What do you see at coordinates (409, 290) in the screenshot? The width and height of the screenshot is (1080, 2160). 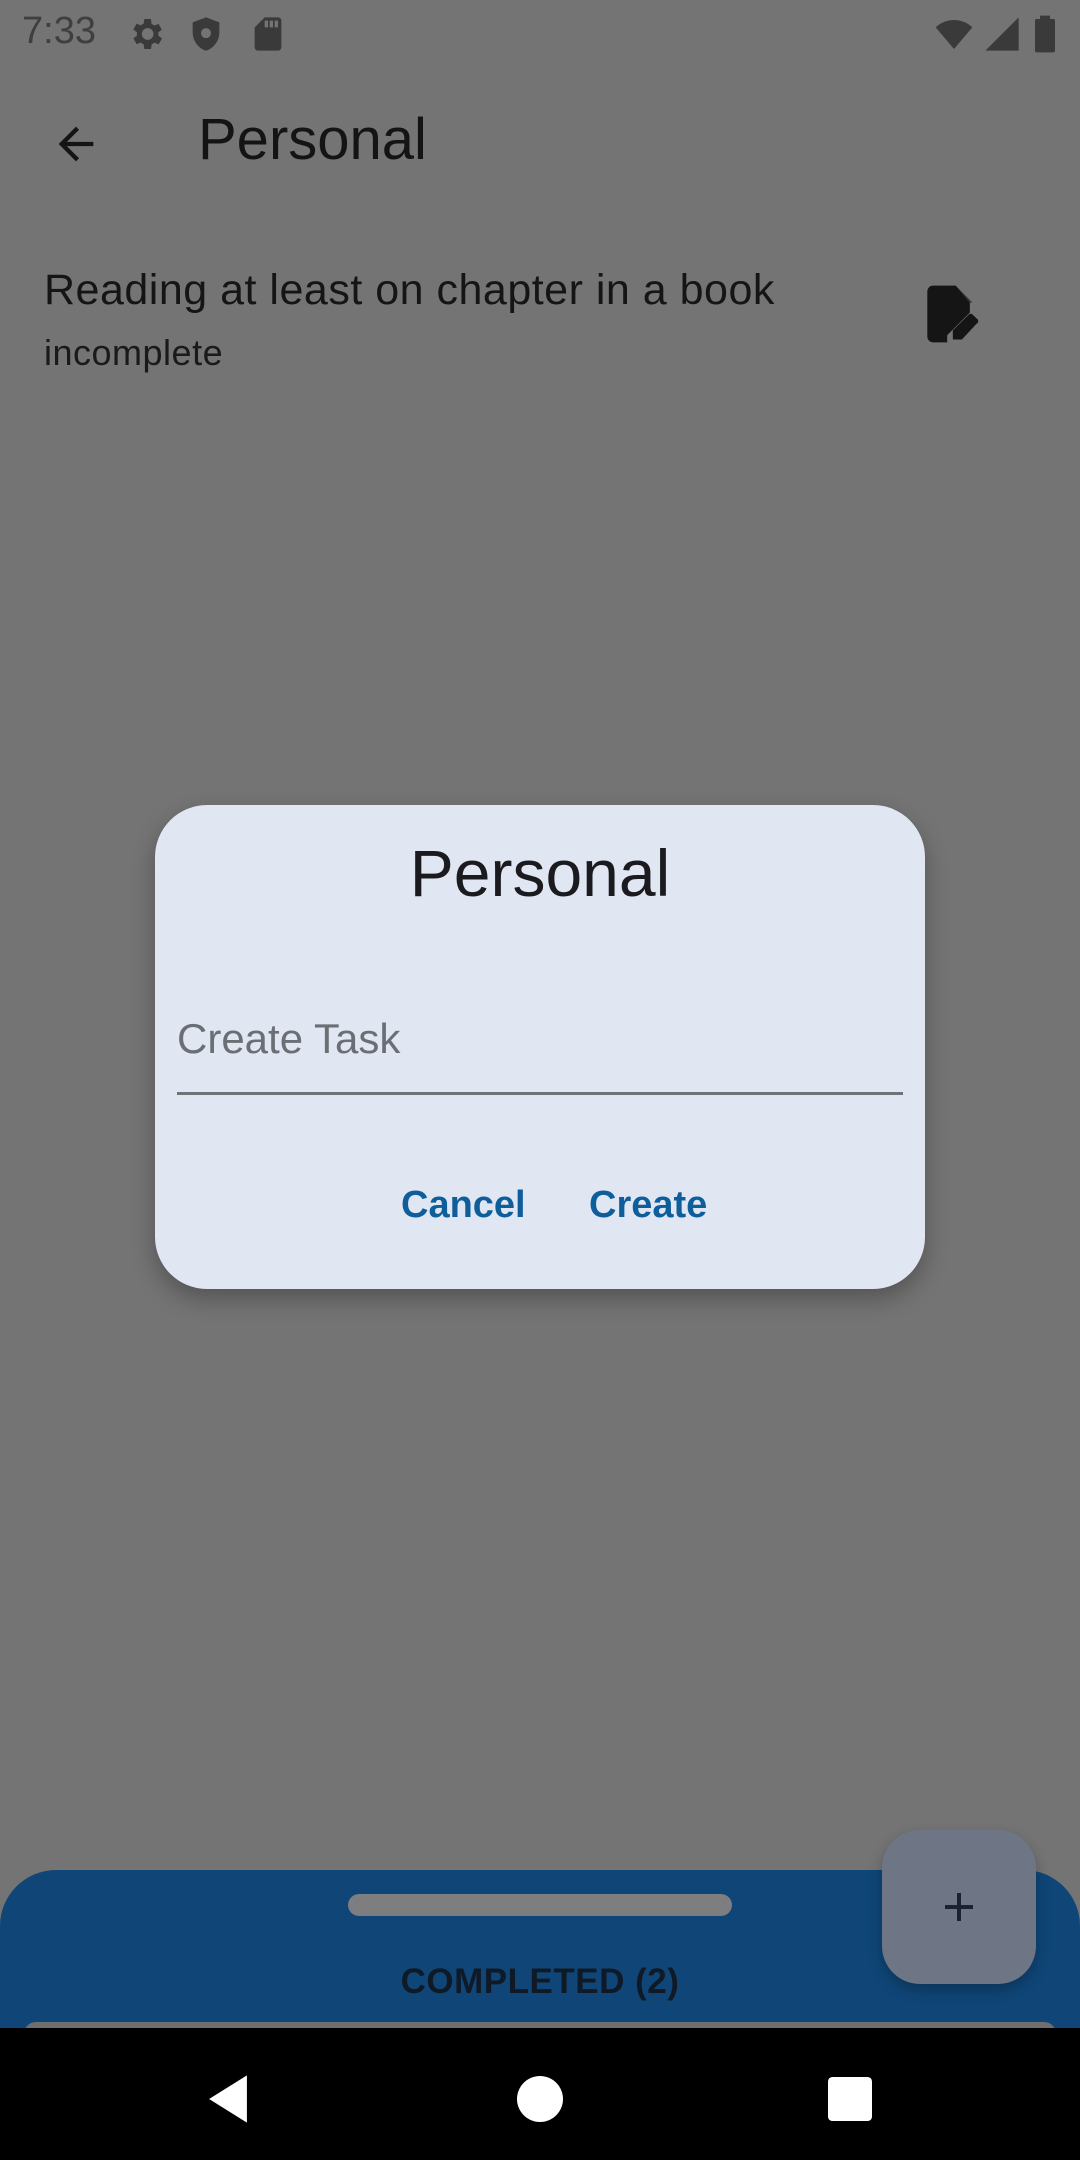 I see `task-title: Reading at least on chapter in a book` at bounding box center [409, 290].